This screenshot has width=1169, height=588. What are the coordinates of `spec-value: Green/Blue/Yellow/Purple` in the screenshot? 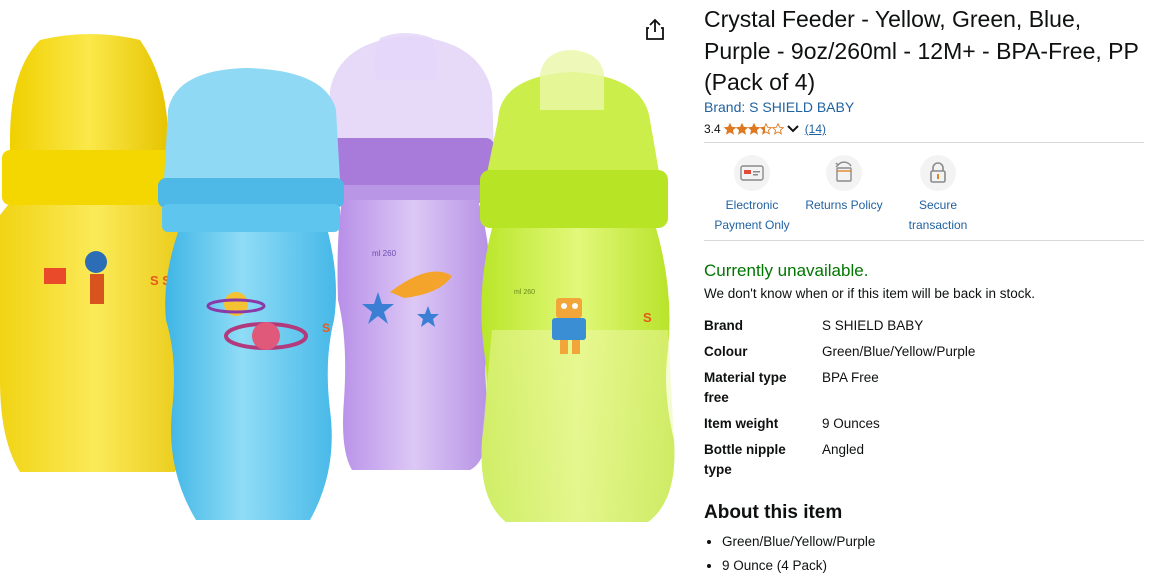 It's located at (899, 351).